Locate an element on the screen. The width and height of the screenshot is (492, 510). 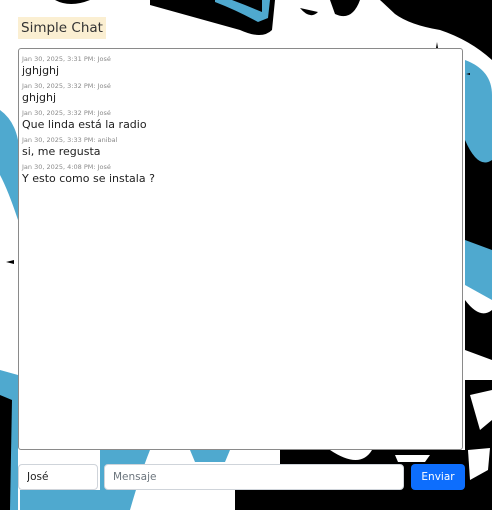
chat-message: Jan 30, 2025, 3:32 PM: José ghjghj is located at coordinates (240, 93).